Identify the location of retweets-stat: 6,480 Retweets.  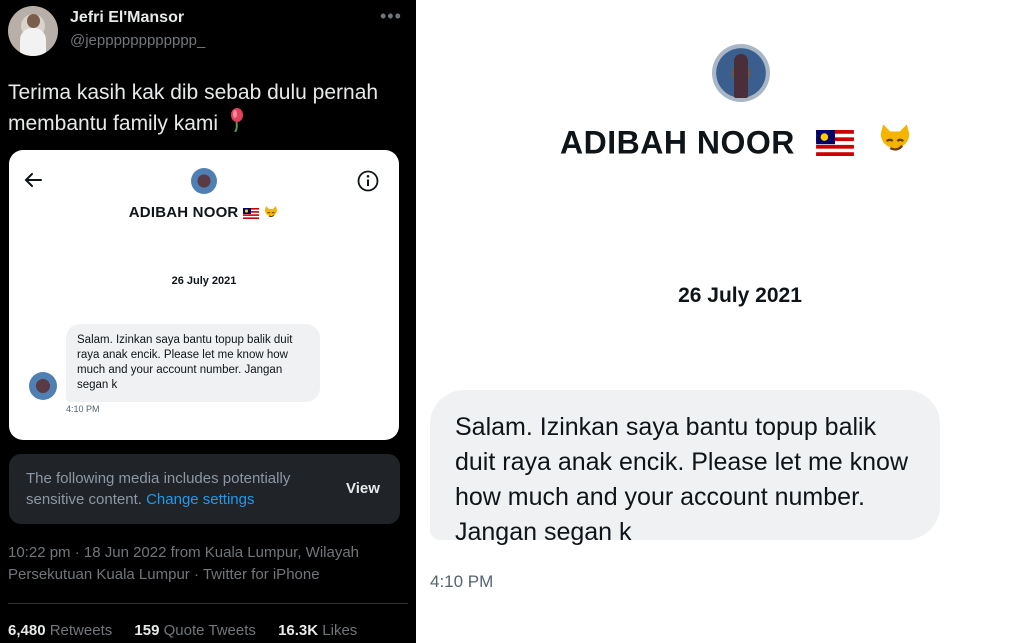
(62, 630).